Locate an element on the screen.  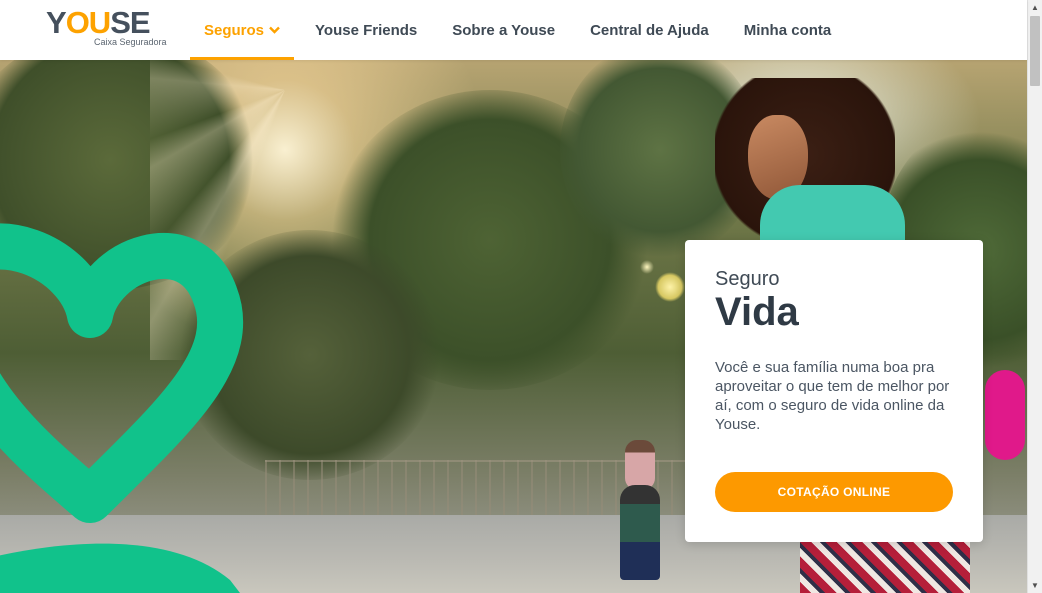
logo-wordmark: YOUSE is located at coordinates (98, 22).